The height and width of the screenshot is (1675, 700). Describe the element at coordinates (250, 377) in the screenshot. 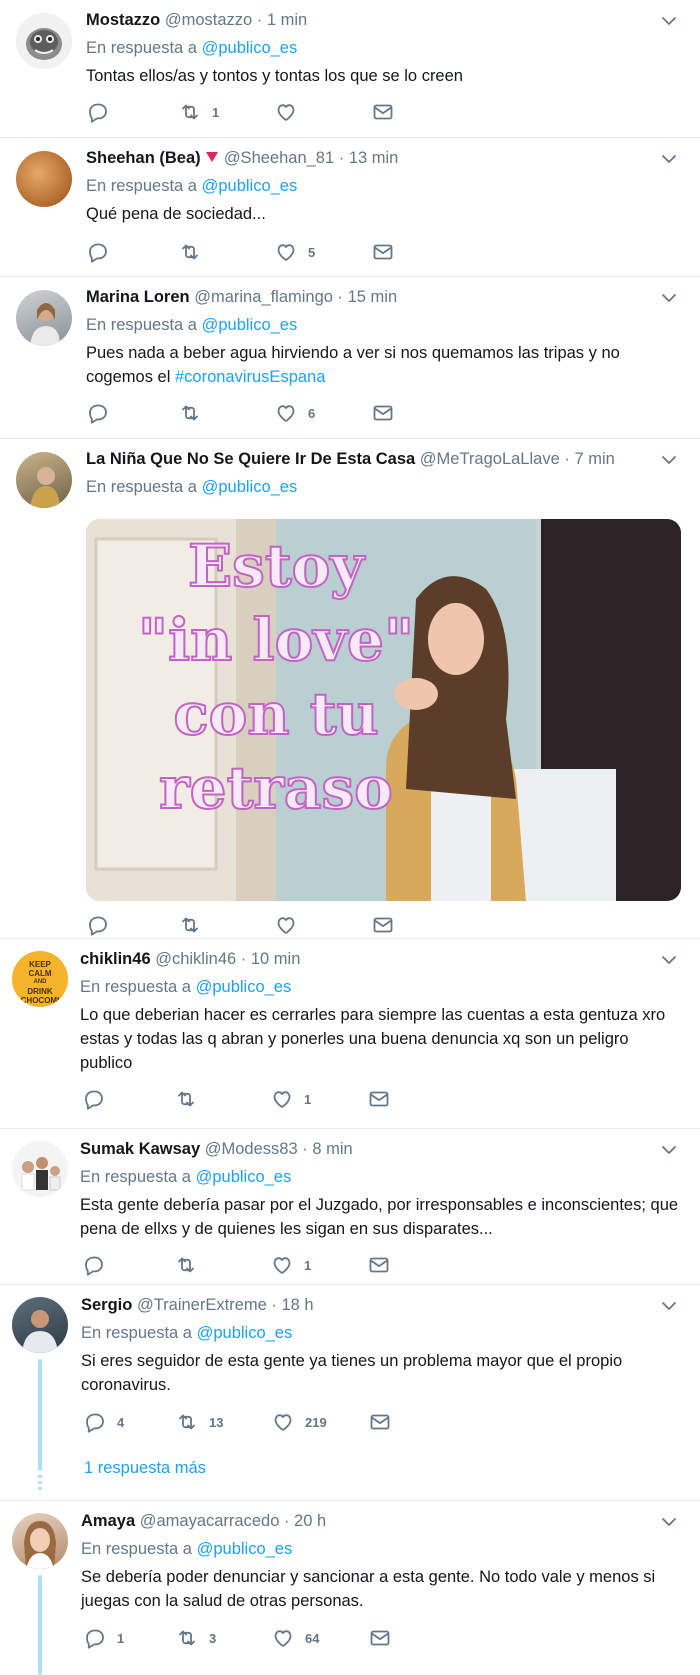

I see `hashtag-link: #coronavirusEspana` at that location.